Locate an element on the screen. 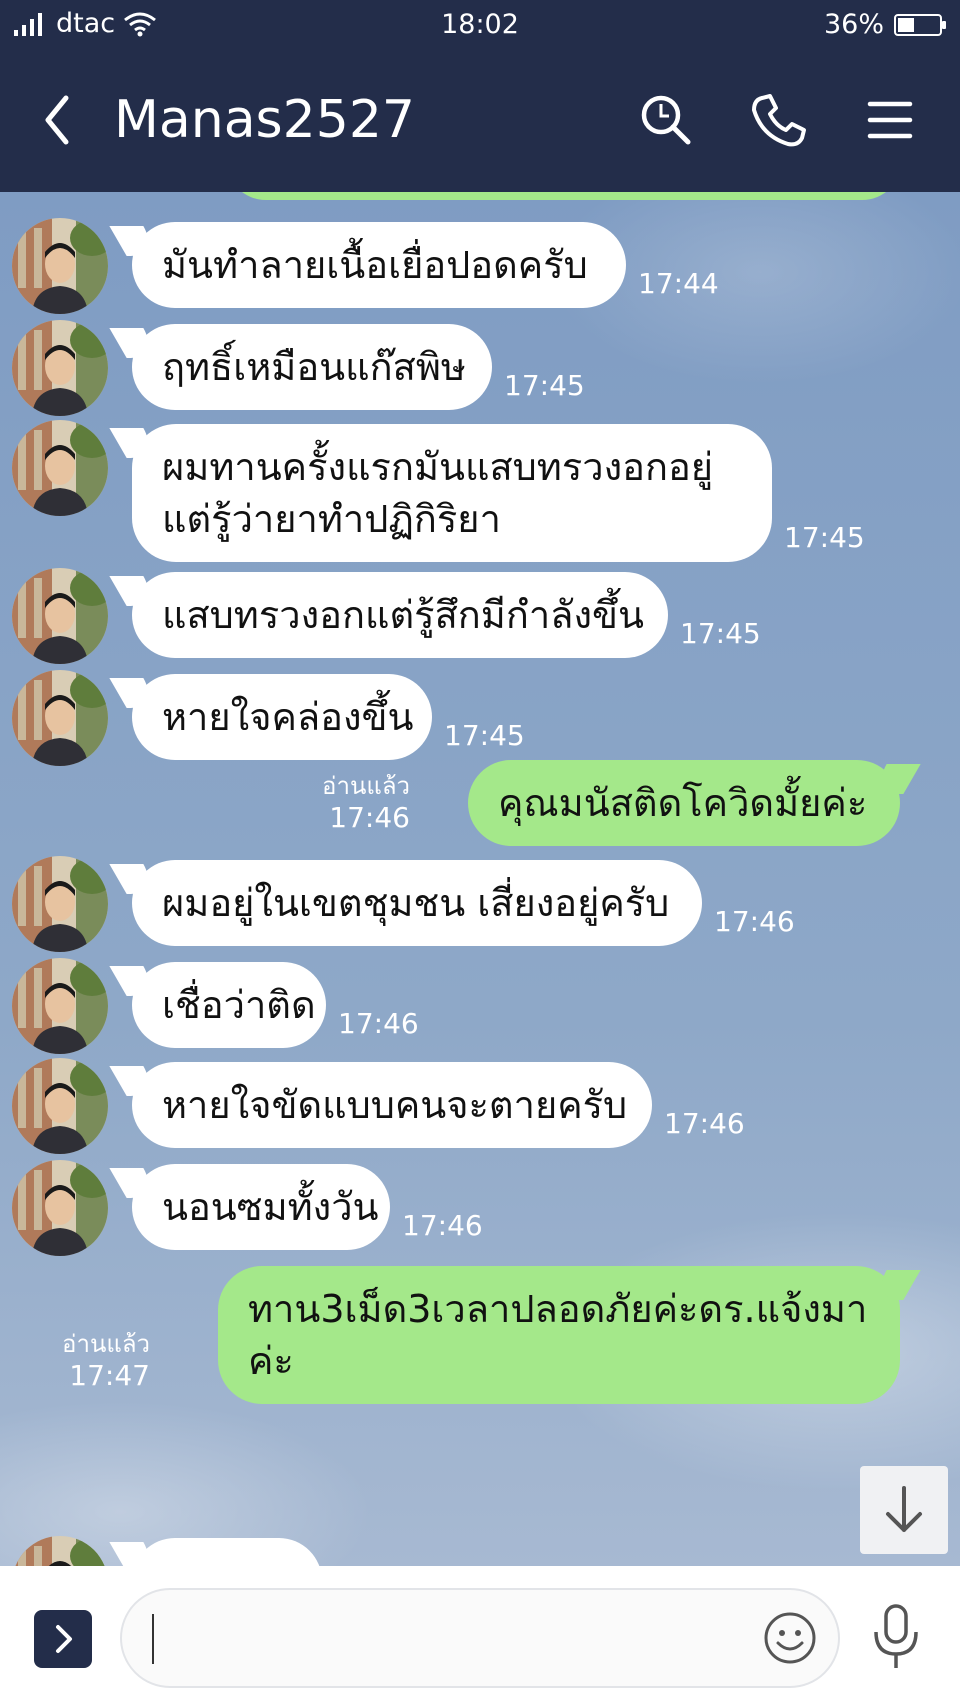 This screenshot has width=960, height=1706. composer-bar is located at coordinates (480, 1636).